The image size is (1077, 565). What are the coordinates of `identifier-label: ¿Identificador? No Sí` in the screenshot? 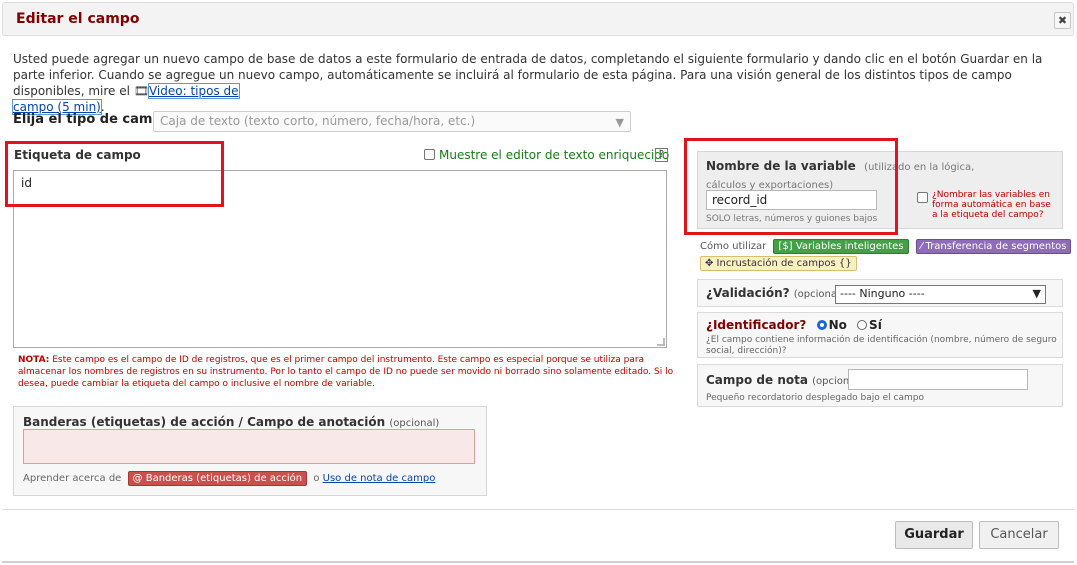 It's located at (794, 325).